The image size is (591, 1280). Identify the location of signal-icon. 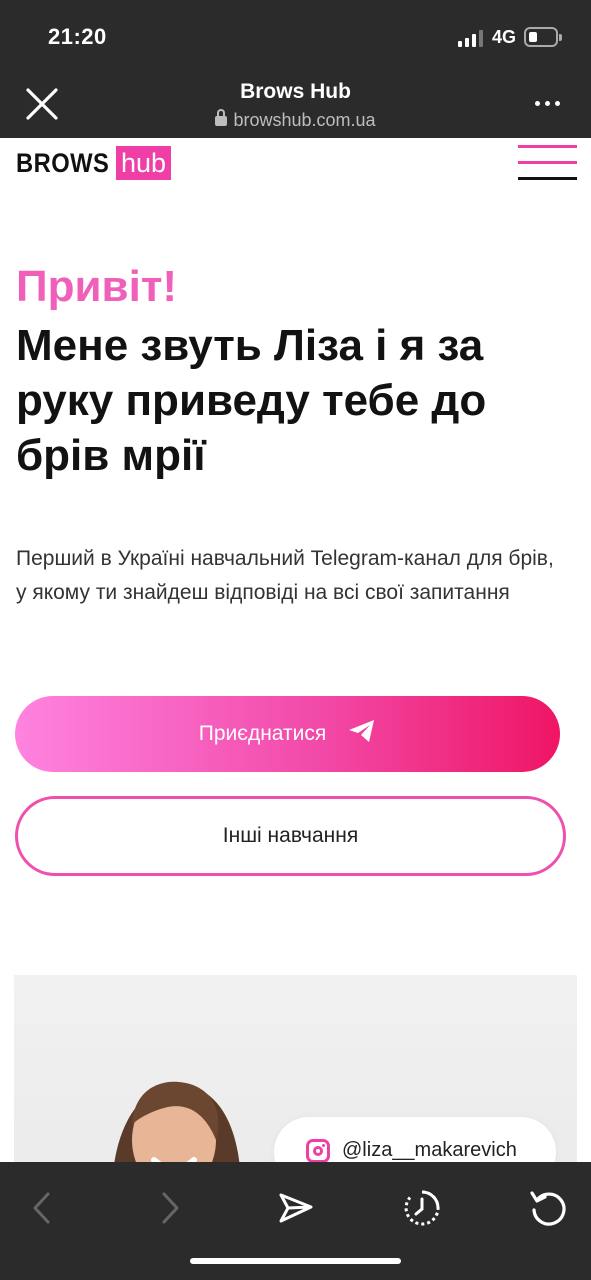
(470, 38).